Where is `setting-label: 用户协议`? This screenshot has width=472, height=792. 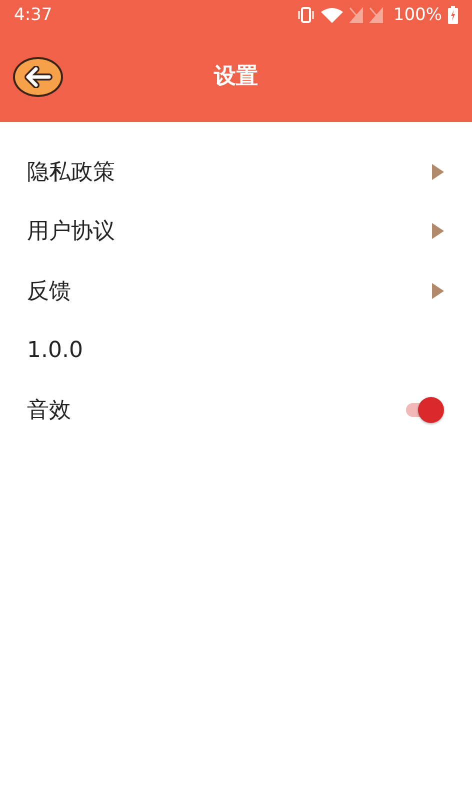 setting-label: 用户协议 is located at coordinates (71, 231).